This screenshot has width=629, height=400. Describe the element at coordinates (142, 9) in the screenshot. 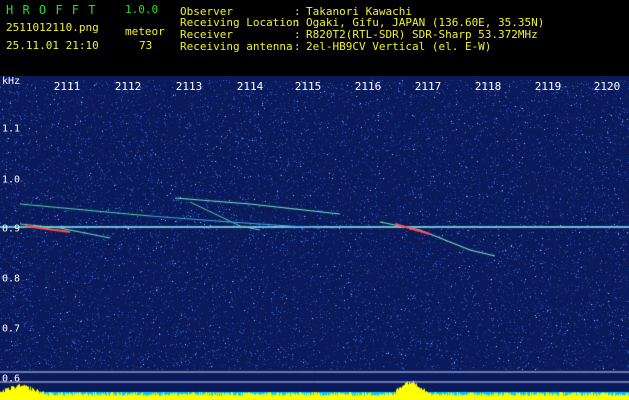

I see `app-version: 1.0.0` at that location.